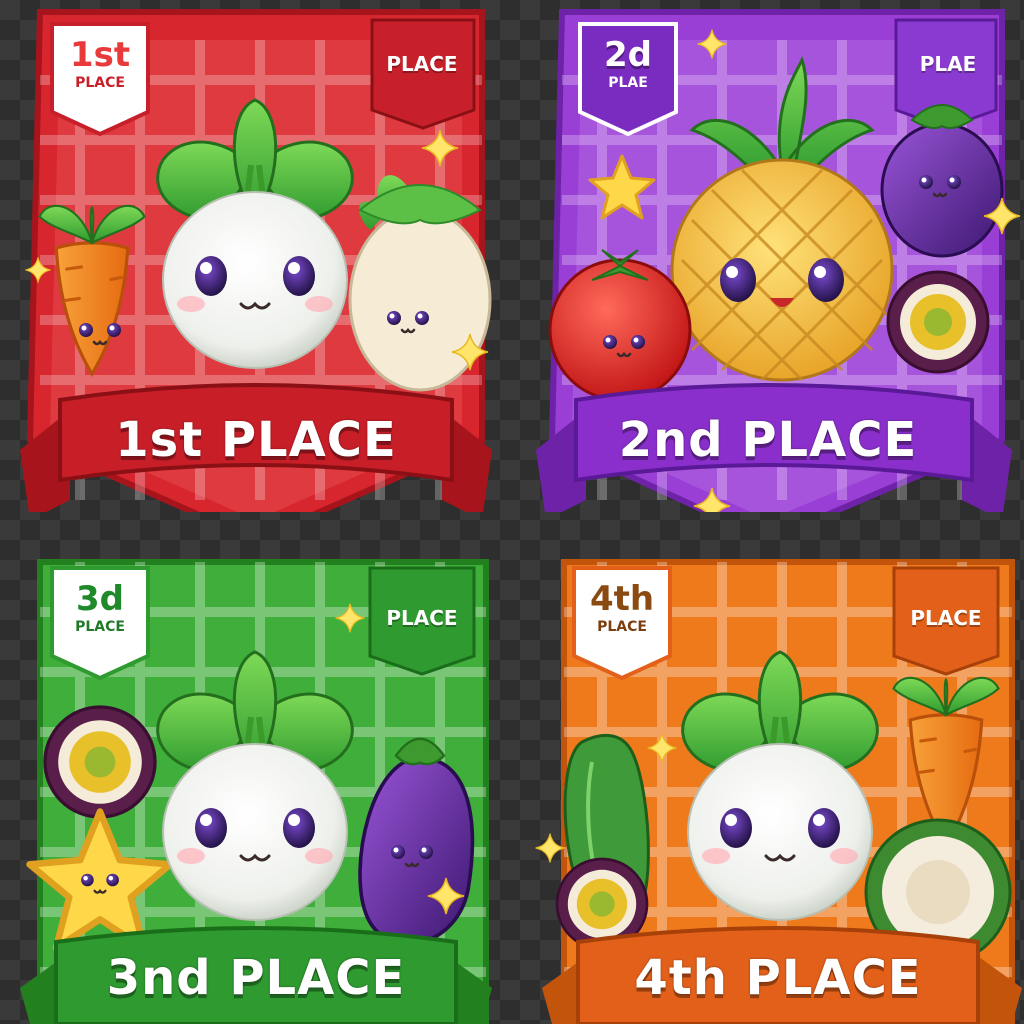 This screenshot has height=1024, width=1024. Describe the element at coordinates (768, 440) in the screenshot. I see `banner-text: 2nd PLACE` at that location.